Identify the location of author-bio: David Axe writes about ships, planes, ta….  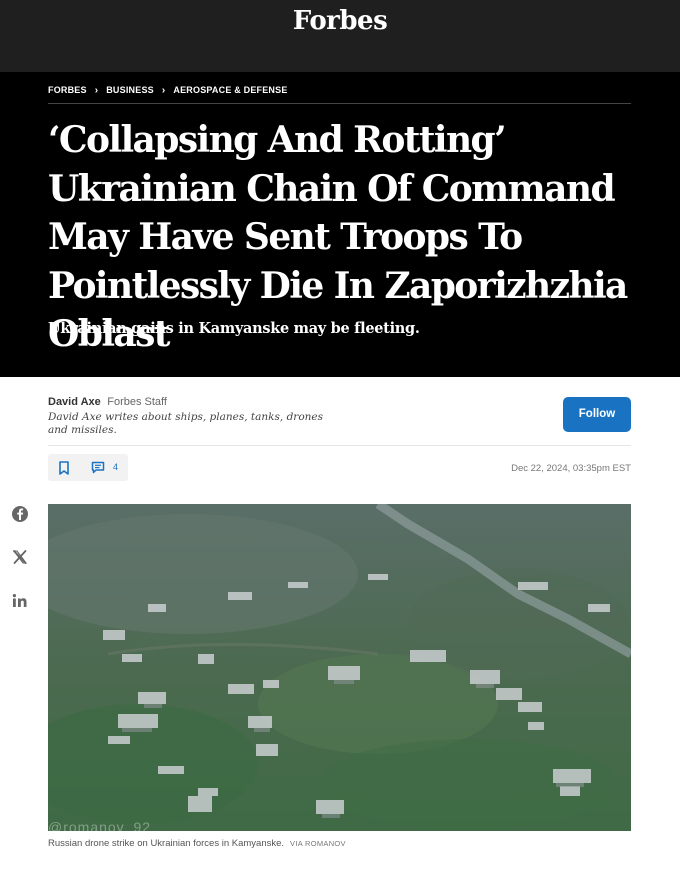
(185, 423).